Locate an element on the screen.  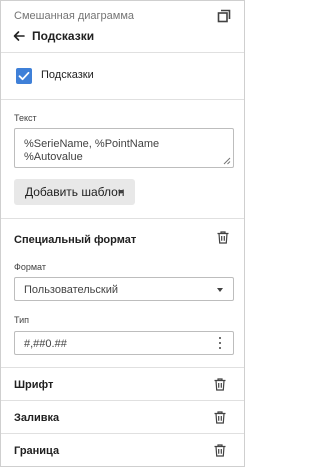
border-section-title: Граница is located at coordinates (37, 451).